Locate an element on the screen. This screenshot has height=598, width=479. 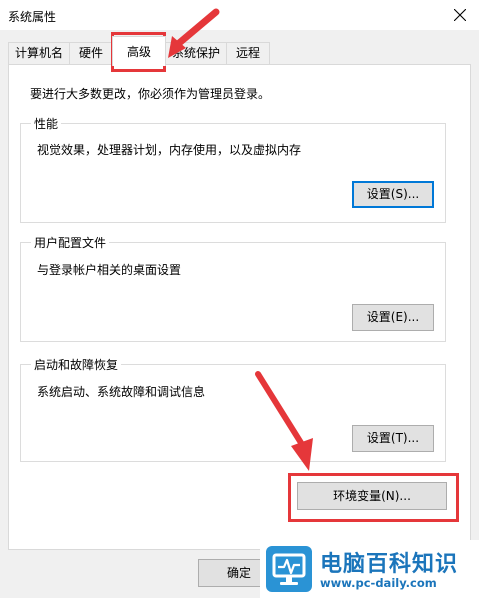
tab-label: 高级 is located at coordinates (138, 52).